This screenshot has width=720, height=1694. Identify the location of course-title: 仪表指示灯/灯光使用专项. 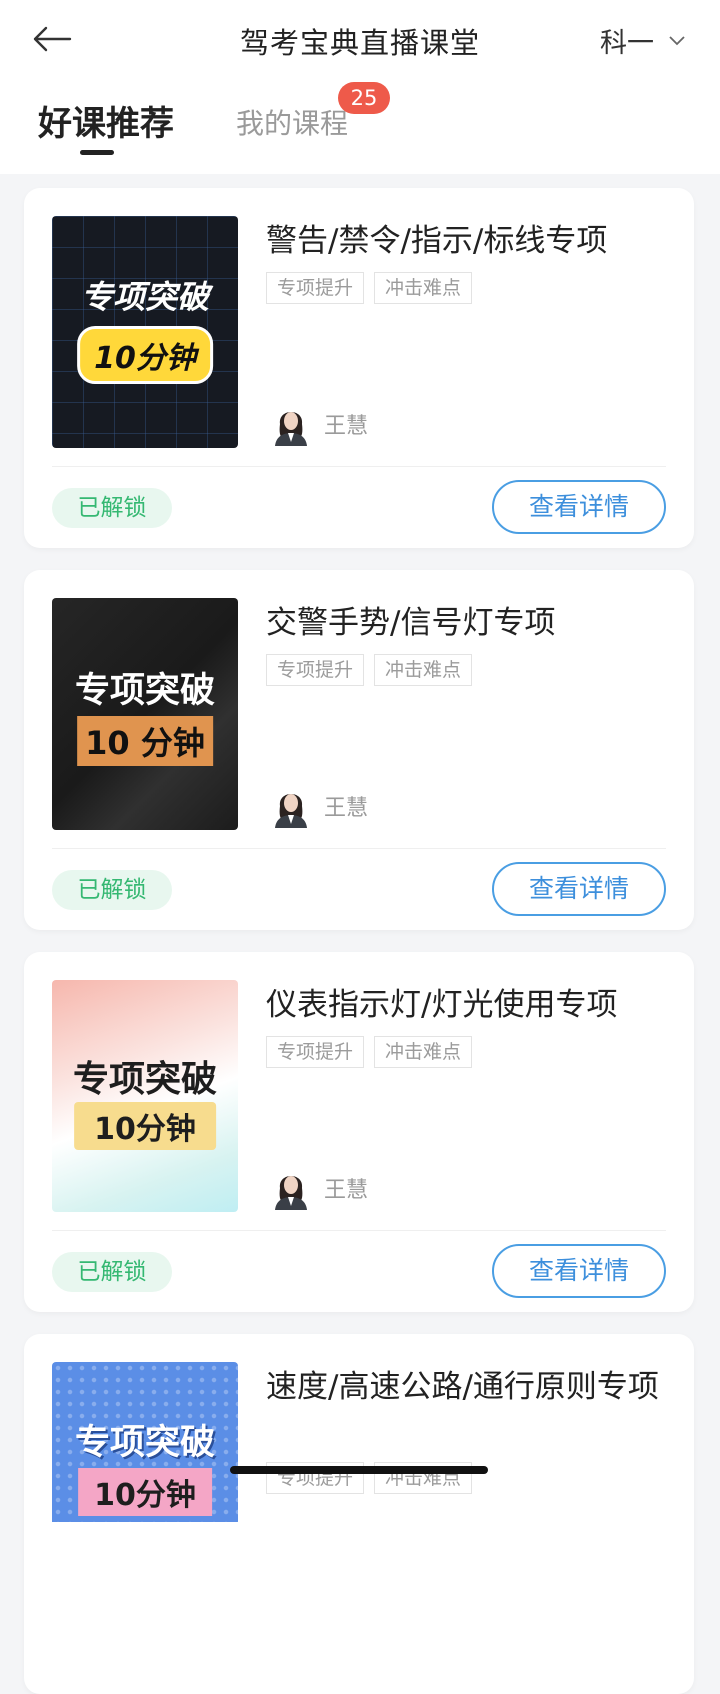
(442, 1005).